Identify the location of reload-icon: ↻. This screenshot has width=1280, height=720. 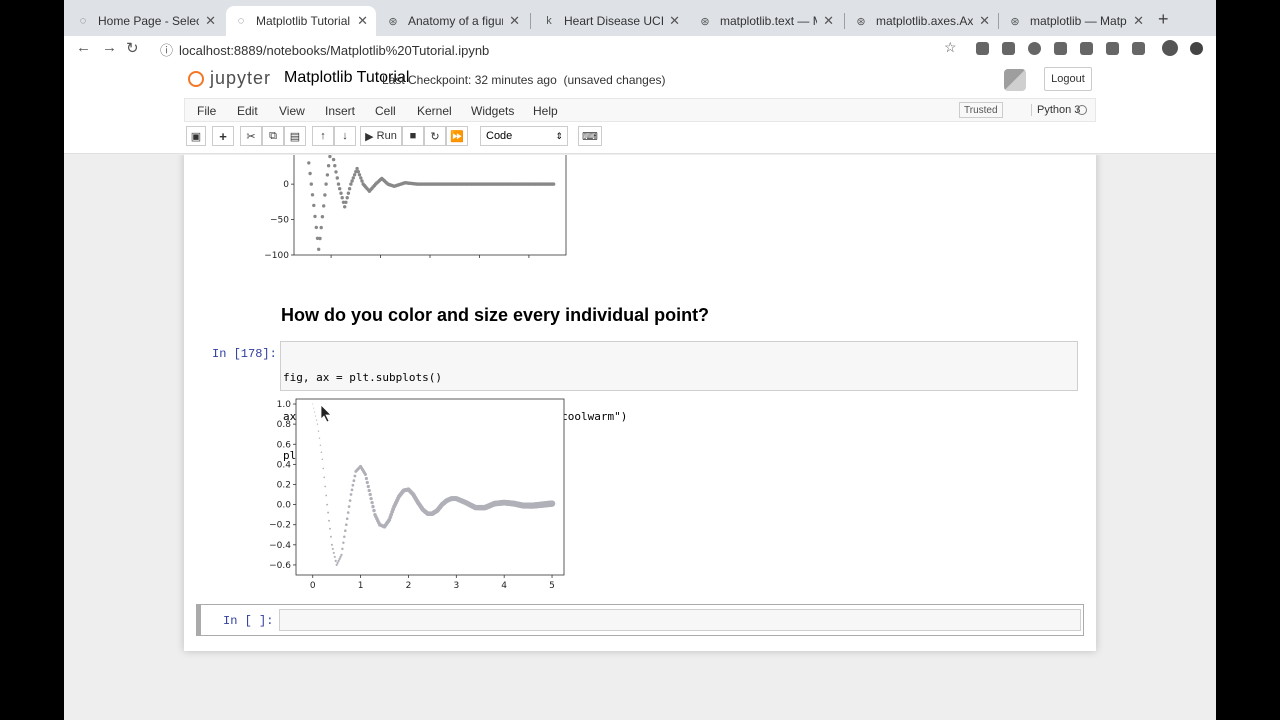
(132, 48).